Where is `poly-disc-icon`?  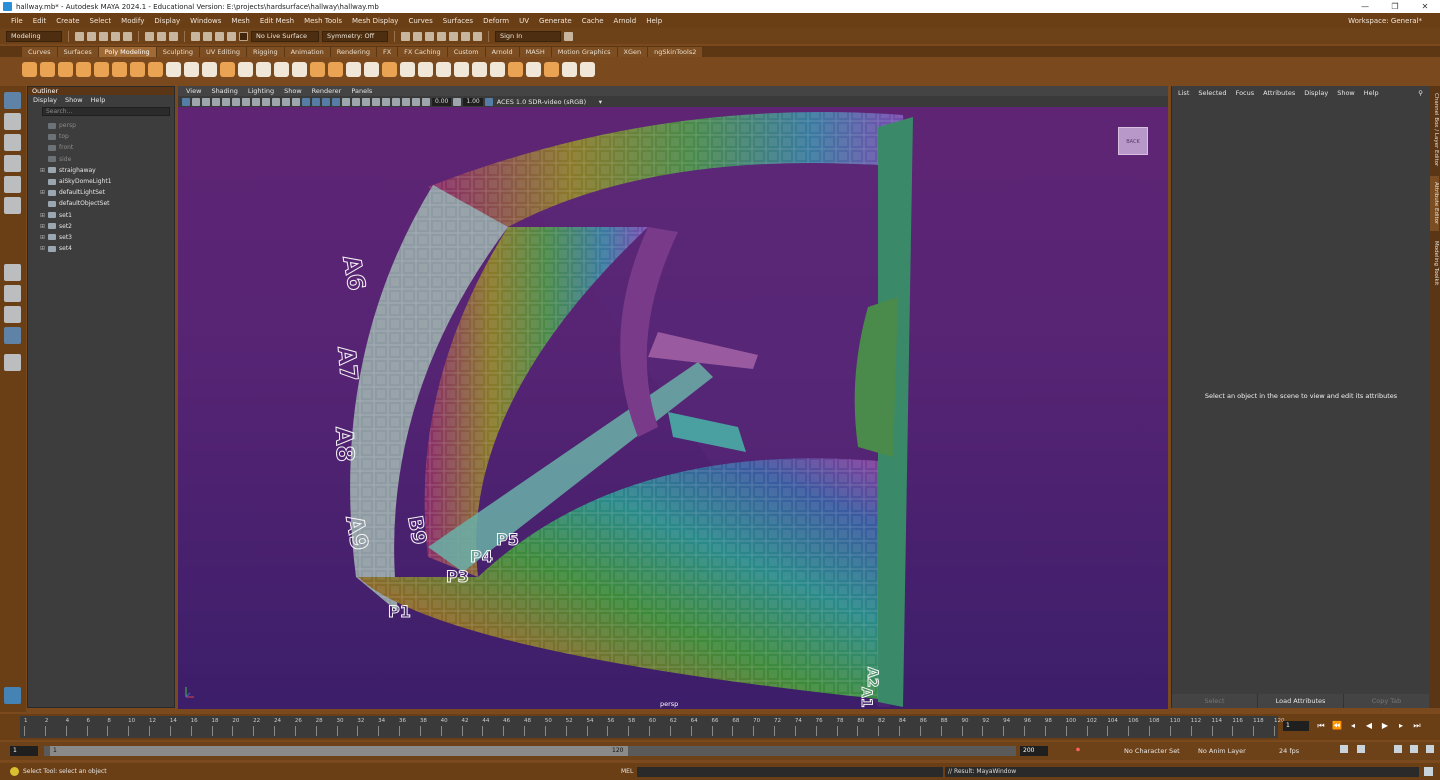
poly-disc-icon is located at coordinates (137, 69).